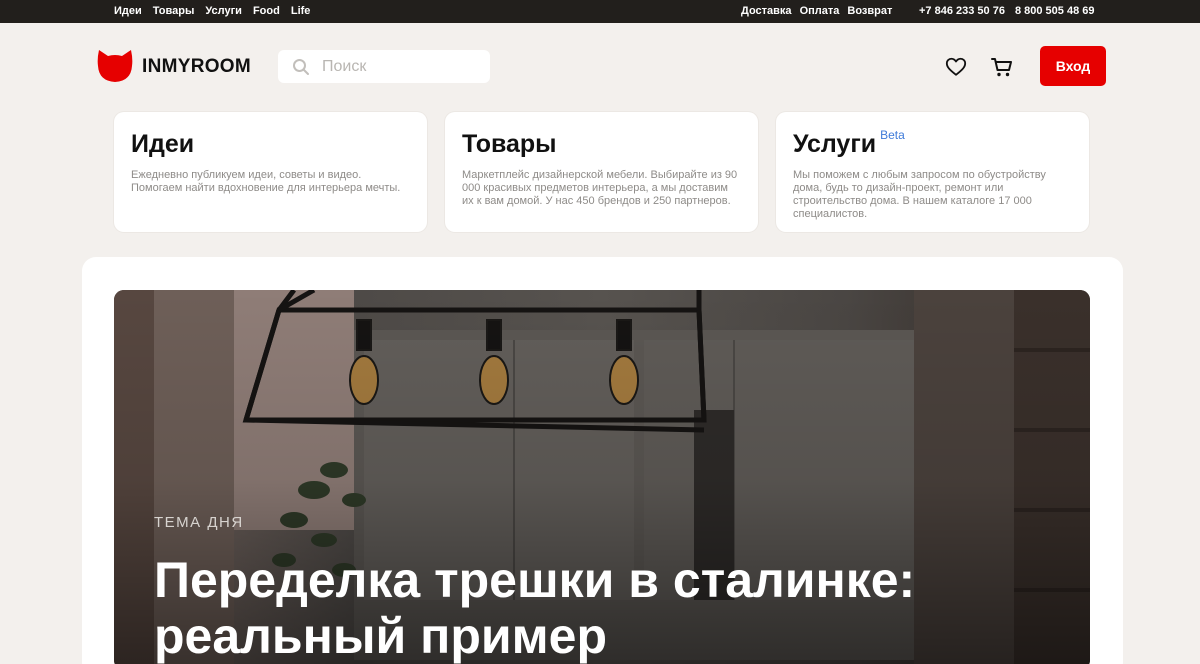 This screenshot has height=664, width=1200. I want to click on top-nav: Идеи Товары Услуги Food Life, so click(217, 11).